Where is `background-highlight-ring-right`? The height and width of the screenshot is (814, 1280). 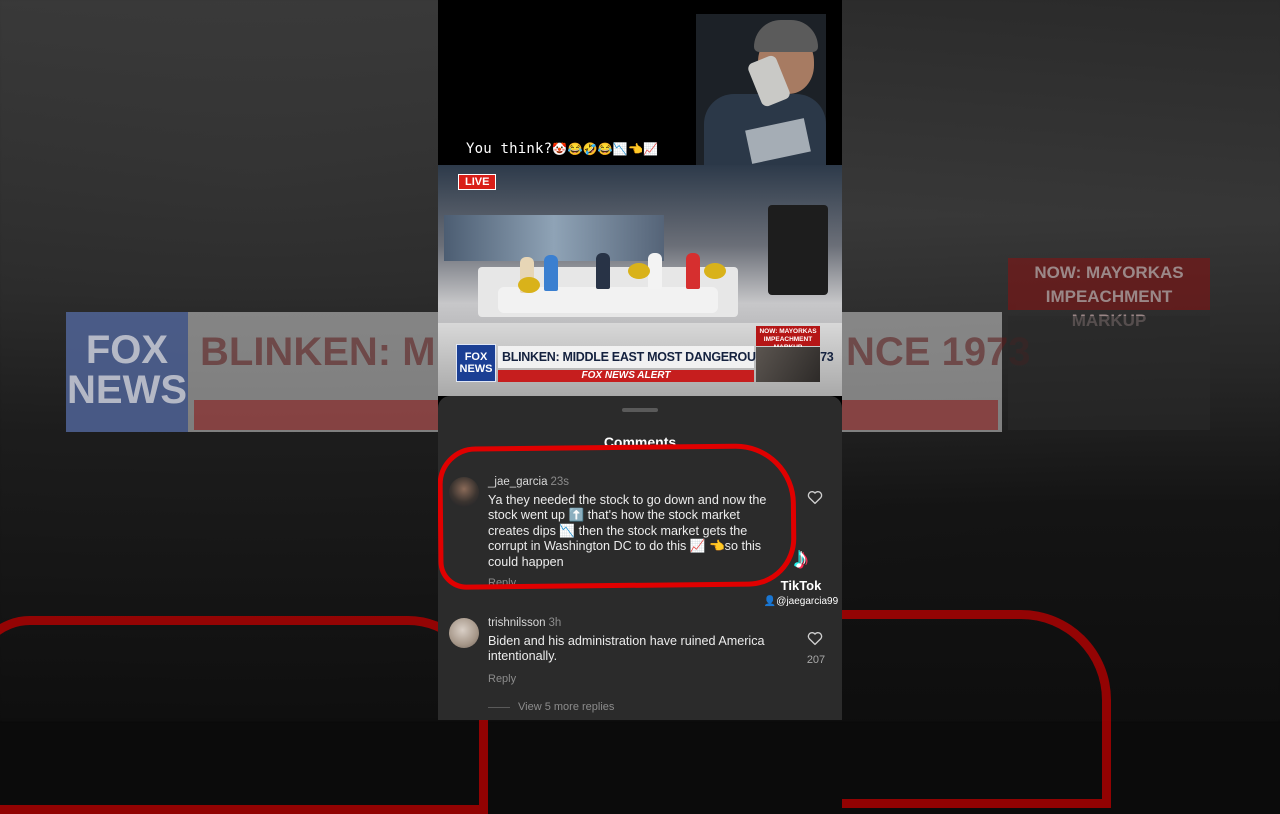 background-highlight-ring-right is located at coordinates (976, 709).